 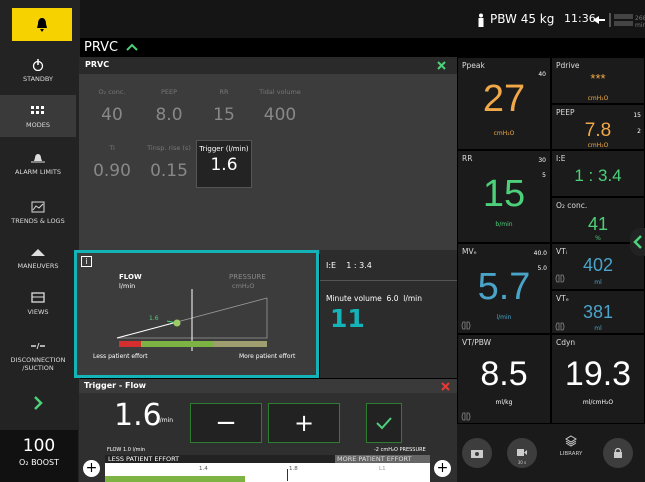 I want to click on param-peep: PEEP 8.0, so click(x=169, y=108).